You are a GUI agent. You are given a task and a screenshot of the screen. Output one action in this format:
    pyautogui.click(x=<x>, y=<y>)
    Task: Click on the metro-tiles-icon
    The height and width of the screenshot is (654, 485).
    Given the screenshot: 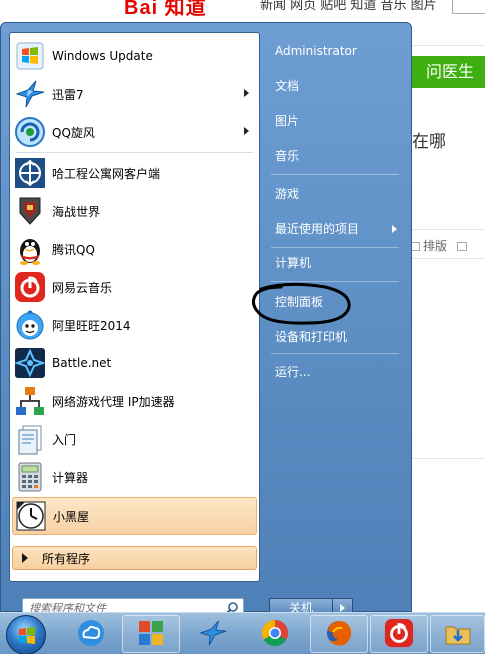 What is the action you would take?
    pyautogui.click(x=151, y=634)
    